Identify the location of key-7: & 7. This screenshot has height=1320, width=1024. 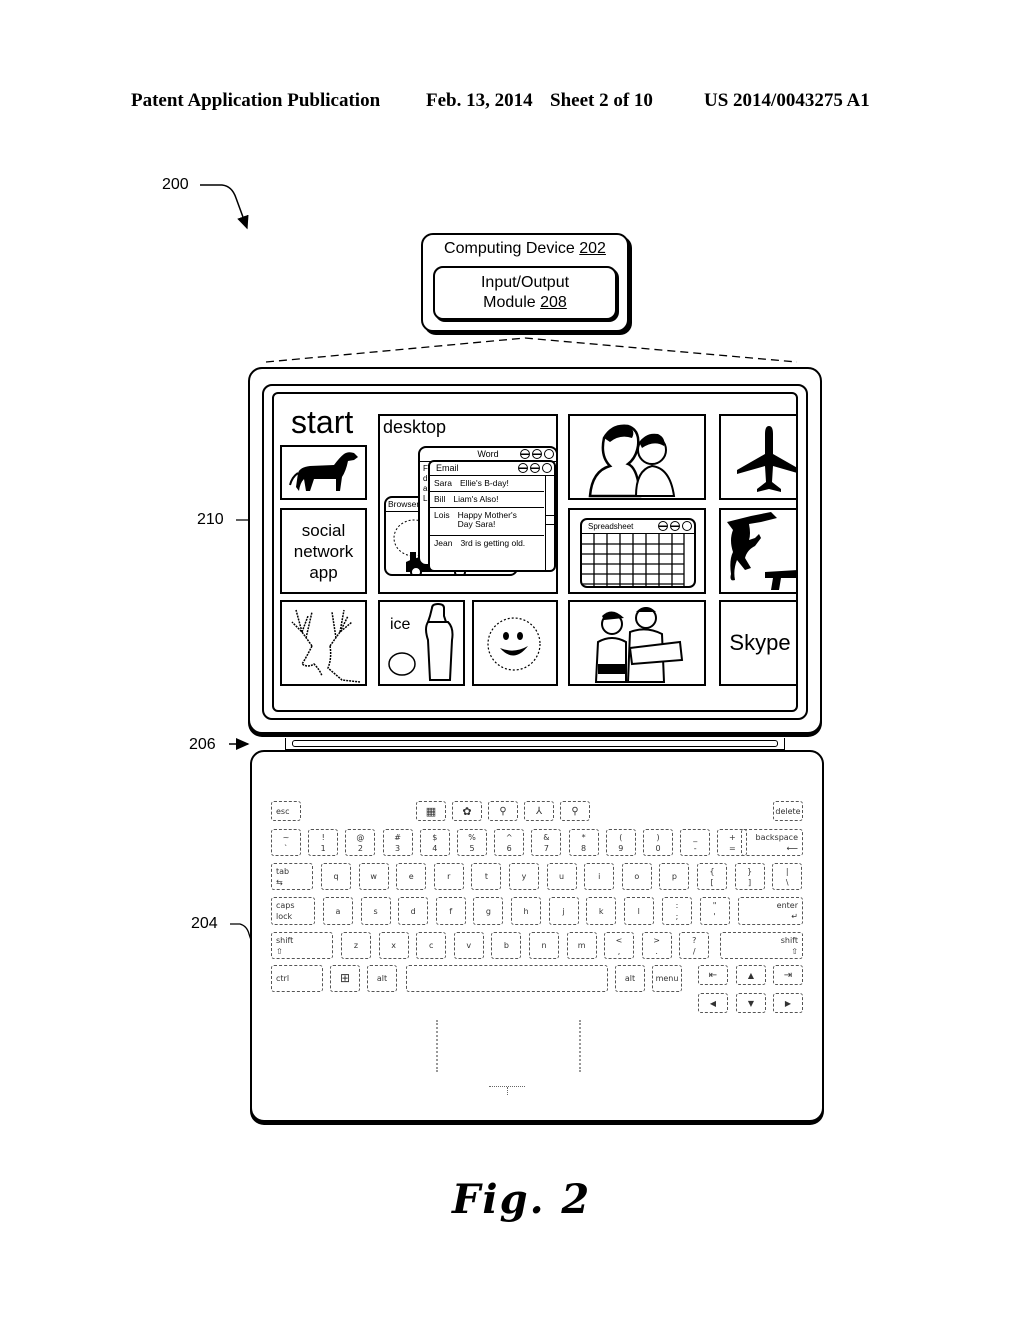
(546, 842).